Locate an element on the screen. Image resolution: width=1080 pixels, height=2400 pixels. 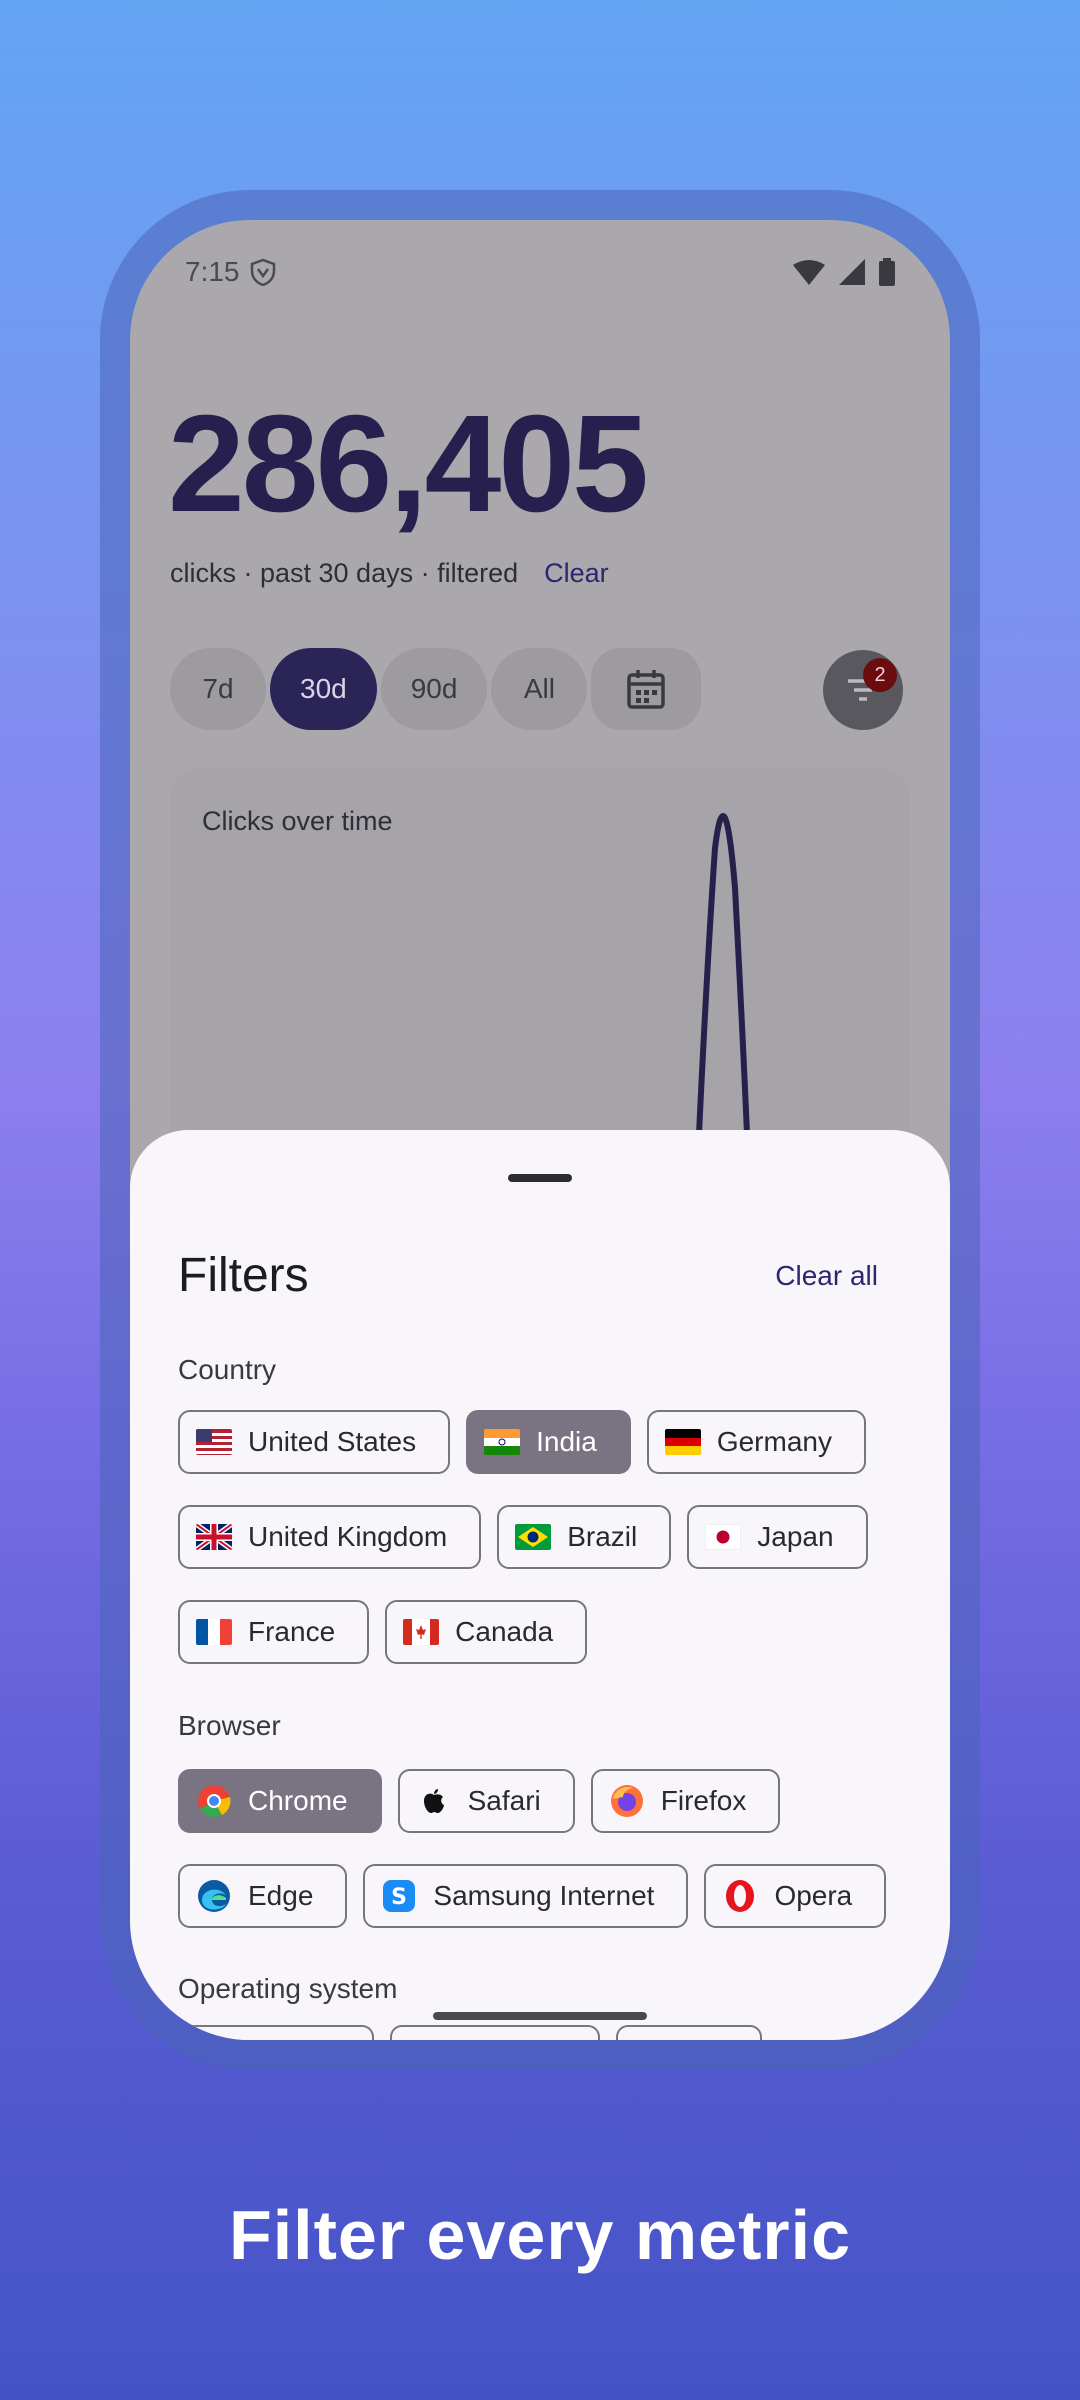
country-chip-united-states: United States is located at coordinates (314, 1442).